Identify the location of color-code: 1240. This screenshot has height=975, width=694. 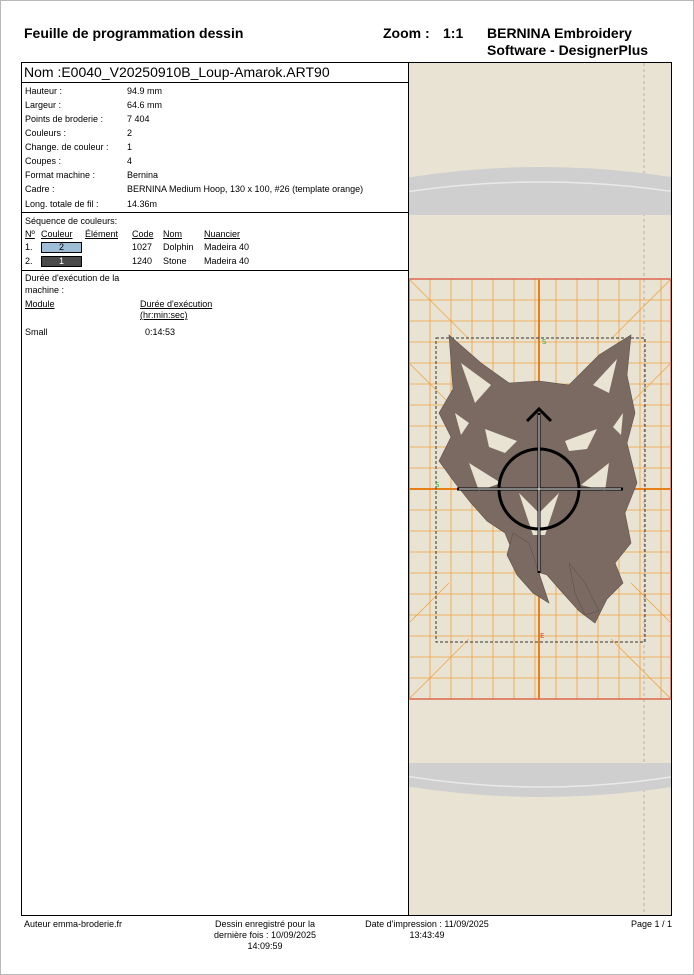
(142, 261).